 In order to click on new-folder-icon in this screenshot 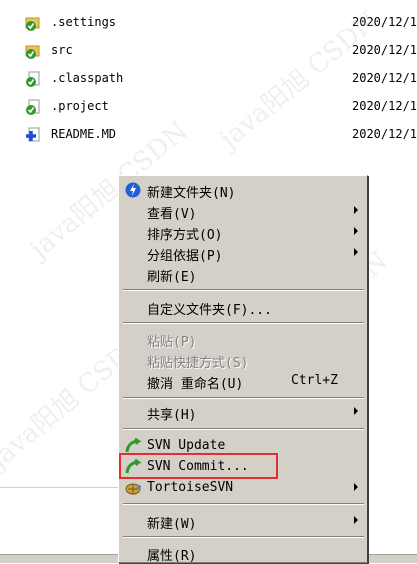, I will do `click(133, 190)`.